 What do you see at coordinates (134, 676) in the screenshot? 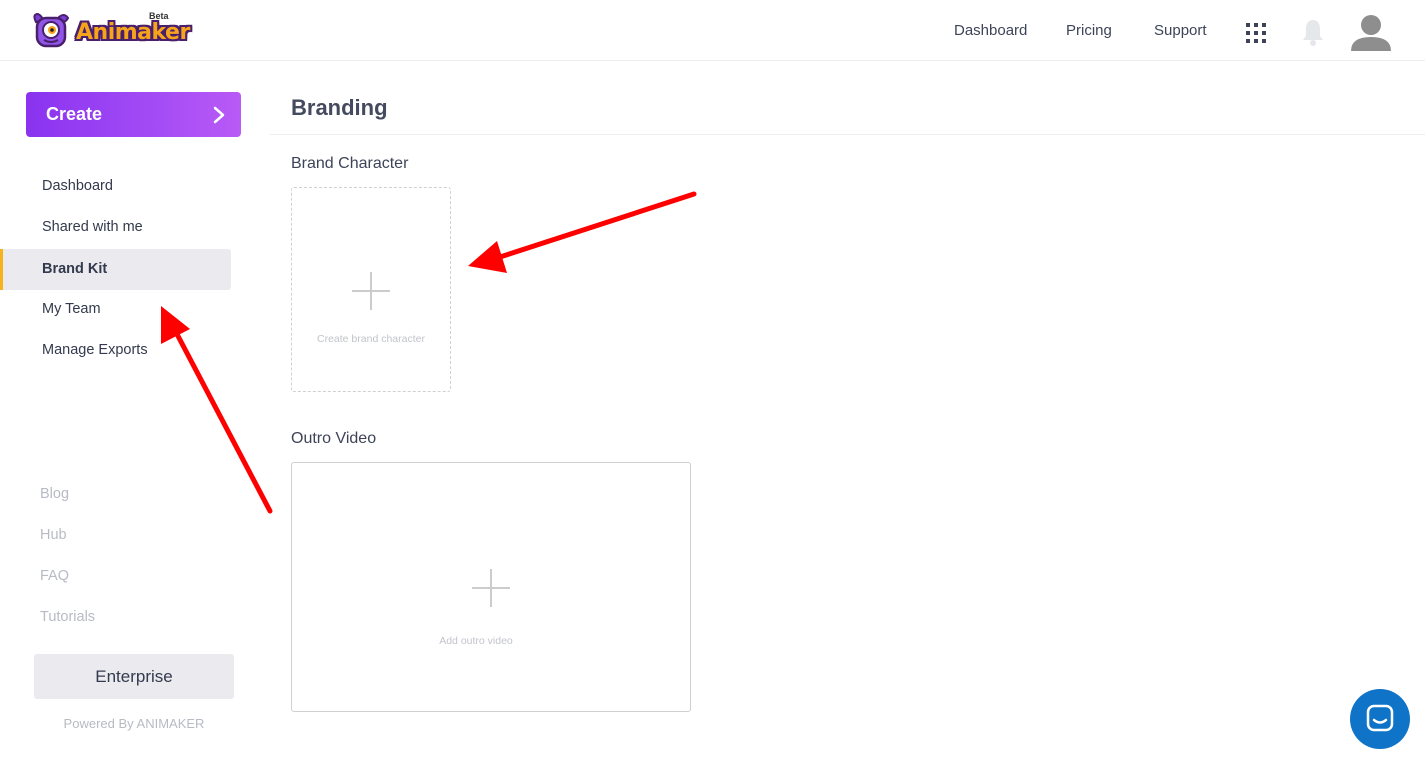
I see `enterprise-button: Enterprise` at bounding box center [134, 676].